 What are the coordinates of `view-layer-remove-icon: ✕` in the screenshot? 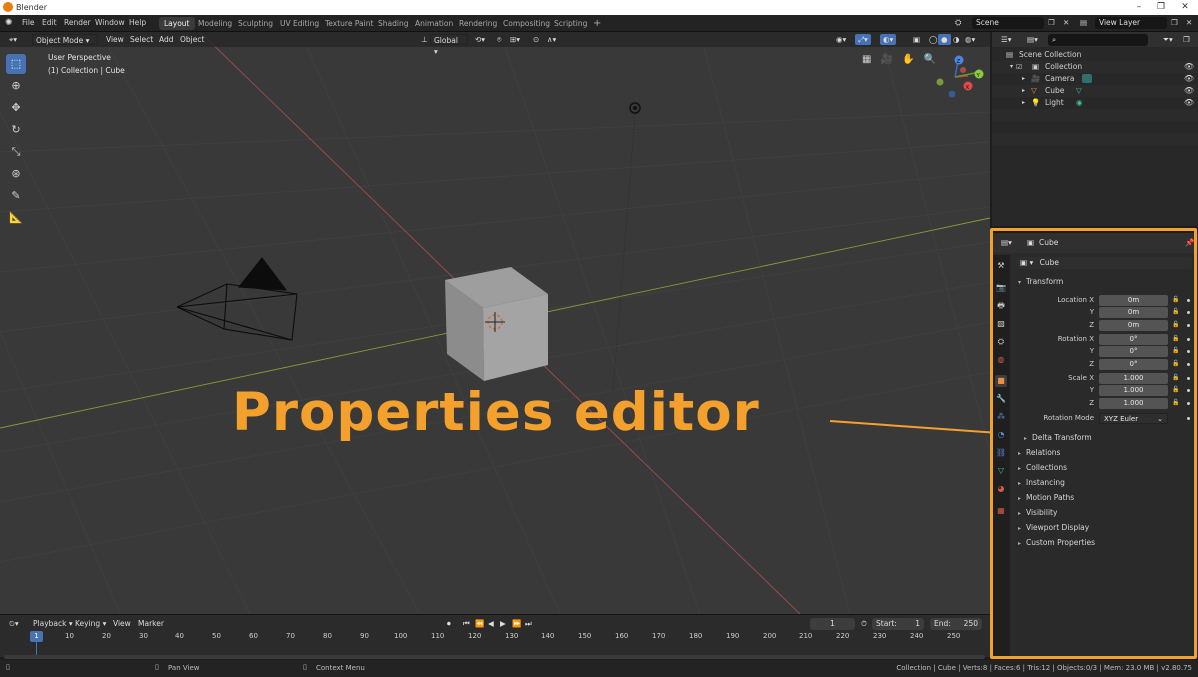 It's located at (1189, 22).